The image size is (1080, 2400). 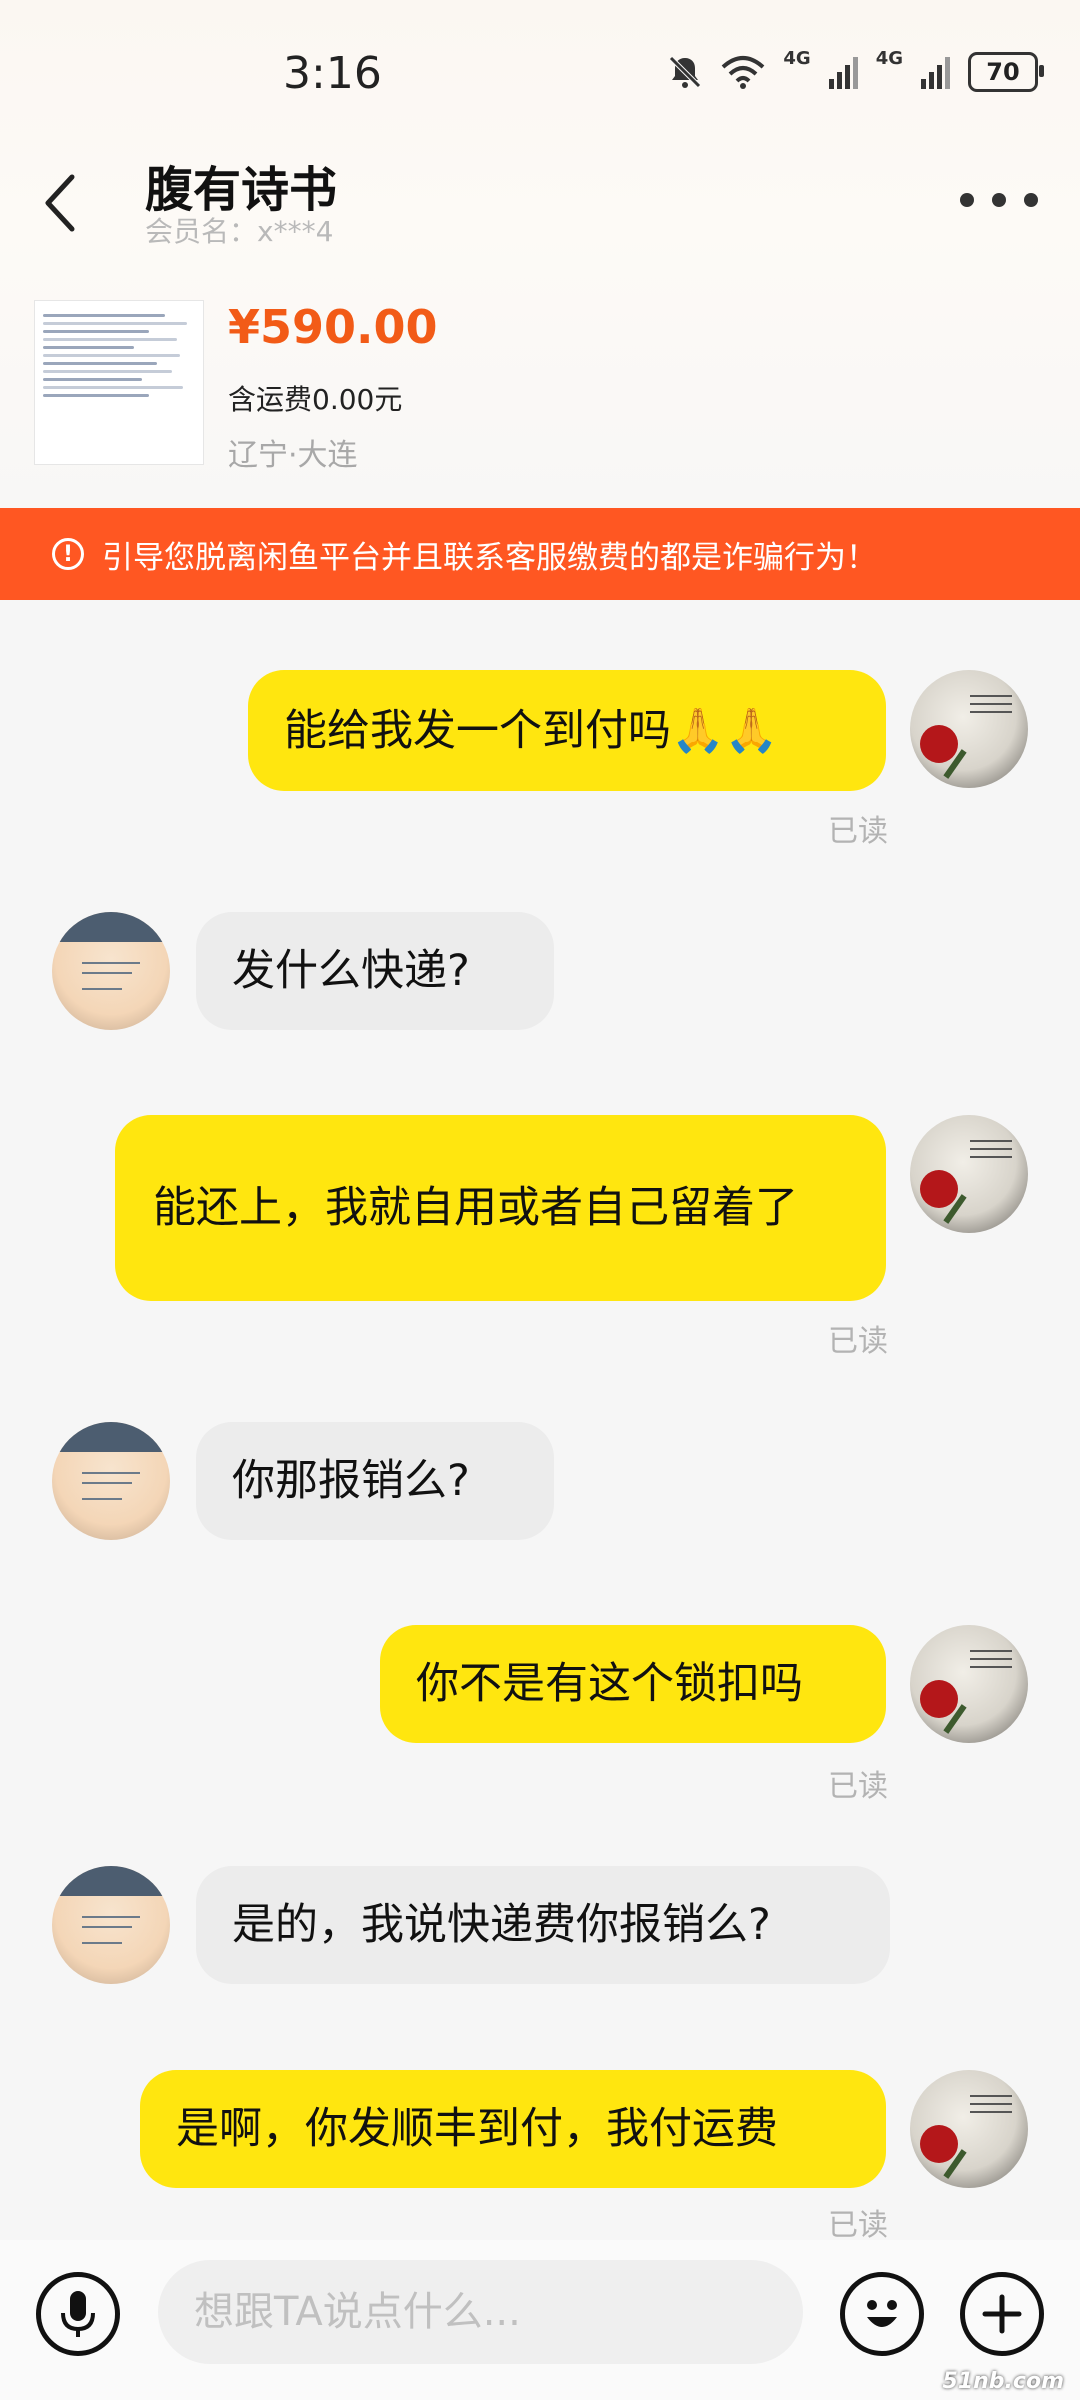 What do you see at coordinates (293, 455) in the screenshot?
I see `seller-location: 辽宁·大连` at bounding box center [293, 455].